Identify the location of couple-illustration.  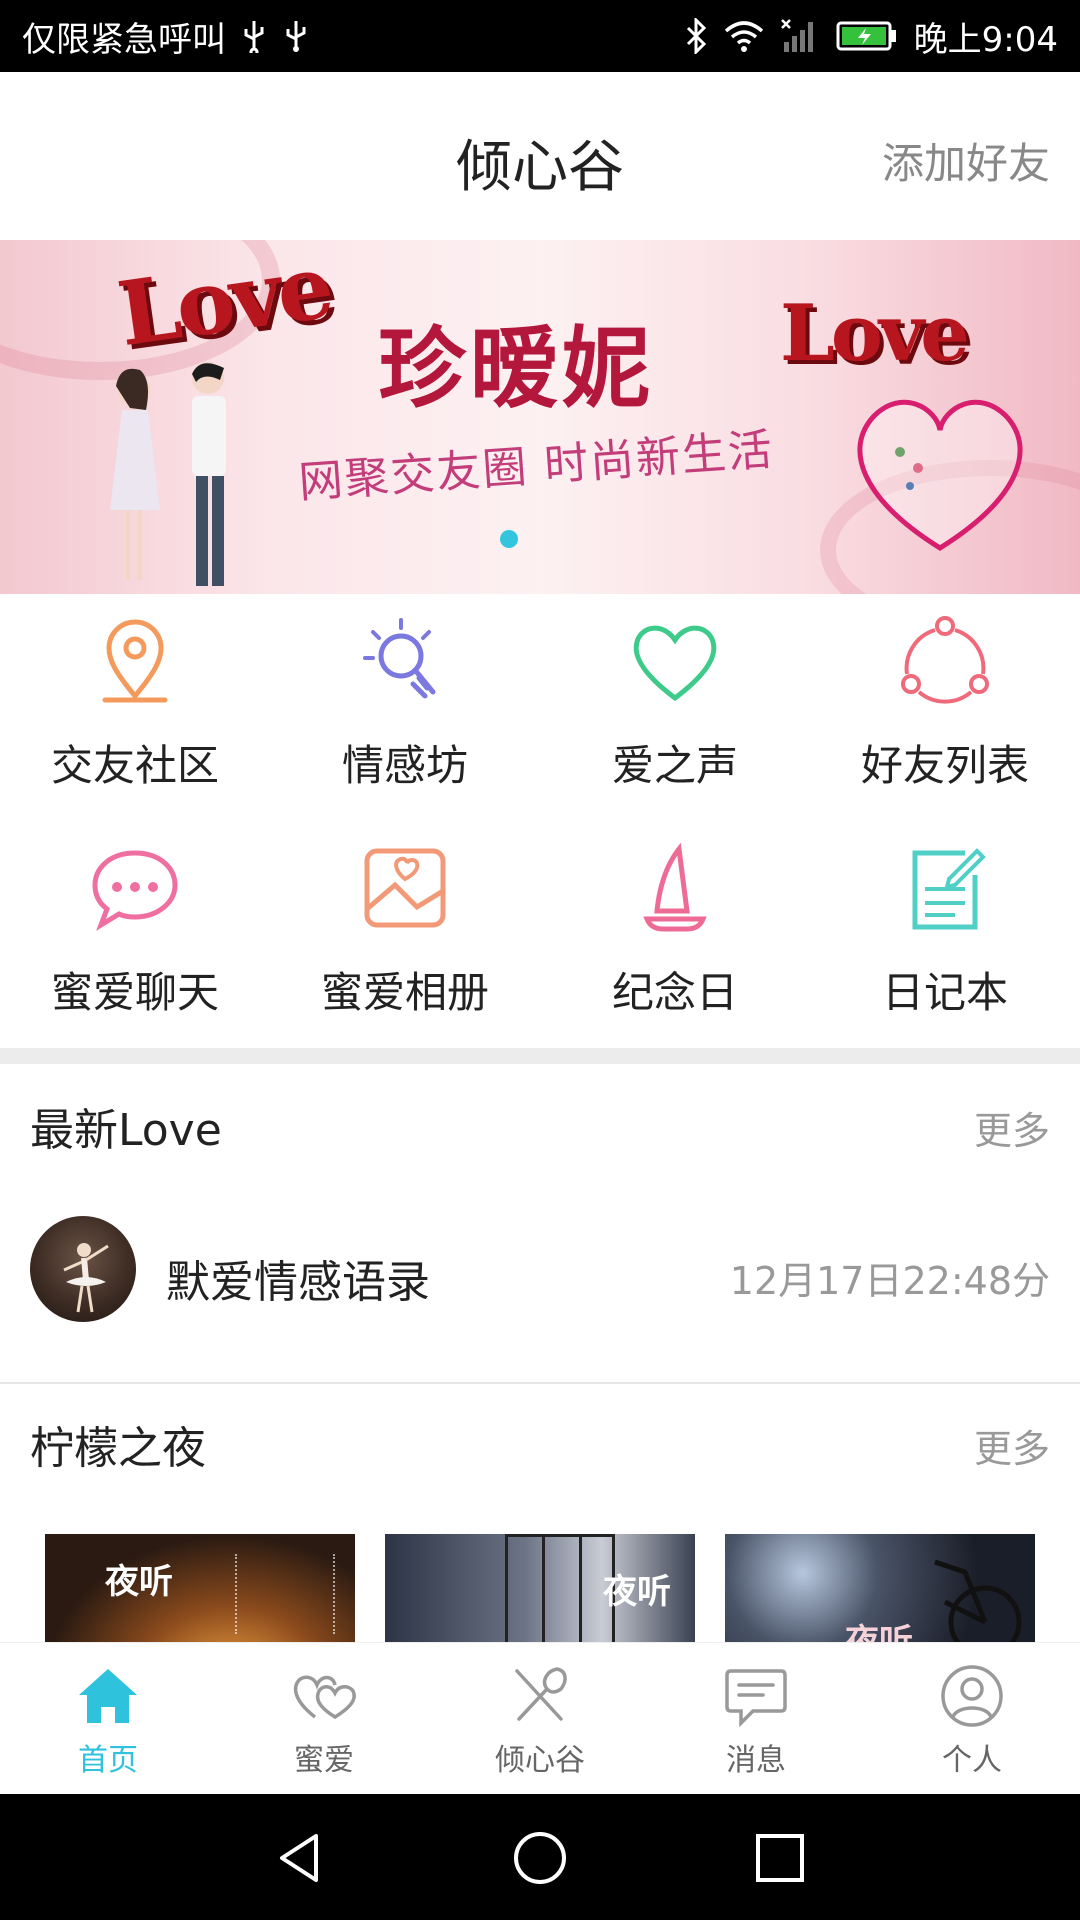
(168, 474).